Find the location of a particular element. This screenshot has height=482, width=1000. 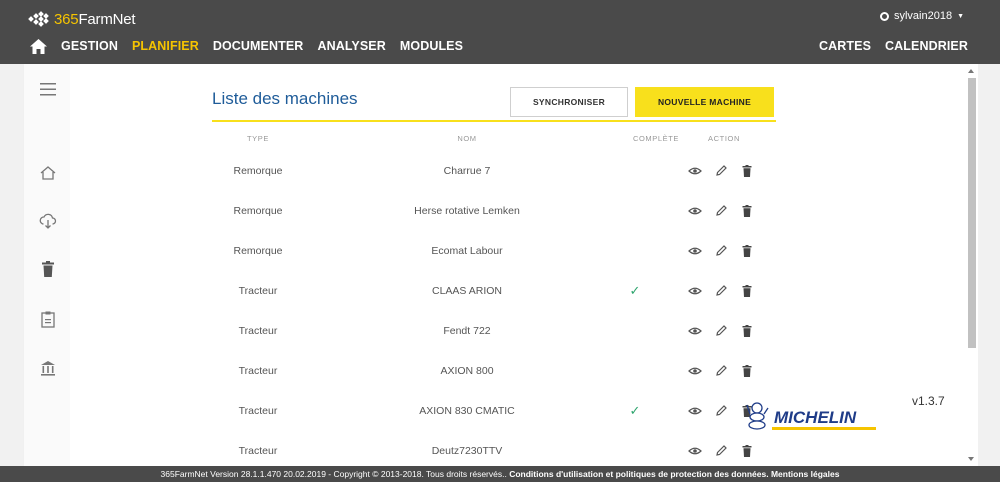

nav-documenter: DOCUMENTER is located at coordinates (258, 46).